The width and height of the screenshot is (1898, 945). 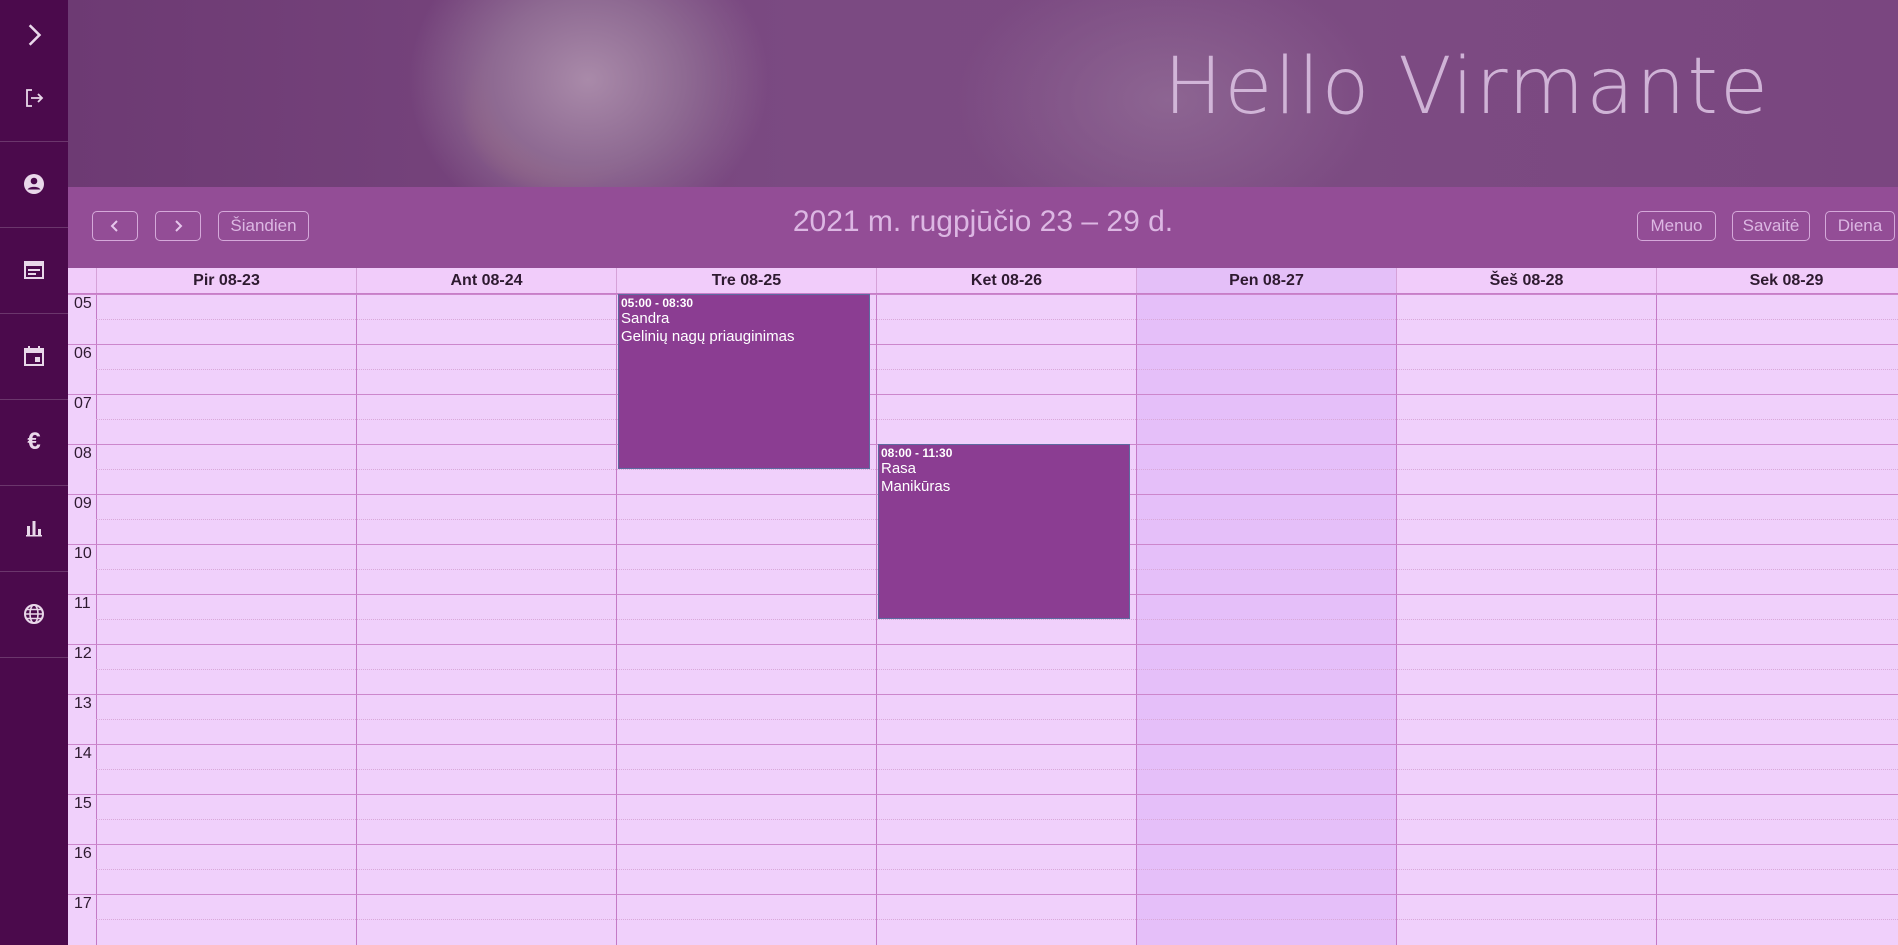 I want to click on hour-label: 16, so click(x=83, y=853).